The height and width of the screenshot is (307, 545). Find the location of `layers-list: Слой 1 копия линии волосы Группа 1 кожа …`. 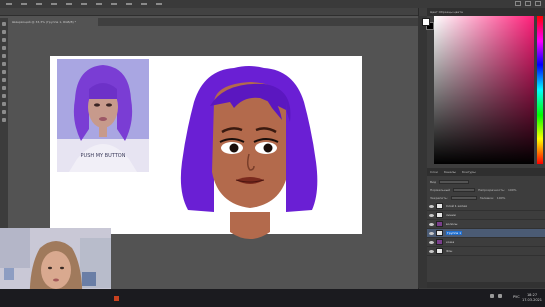

layers-list: Слой 1 копия линии волосы Группа 1 кожа … is located at coordinates (486, 230).